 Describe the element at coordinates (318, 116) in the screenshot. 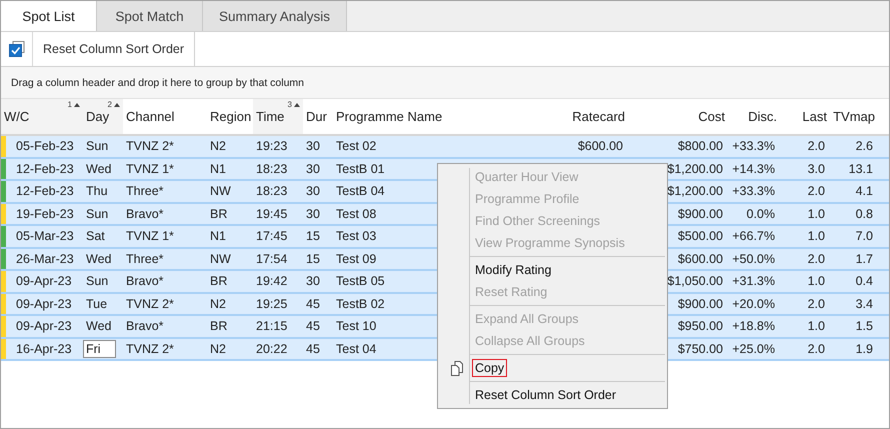

I see `column-header: Dur` at that location.